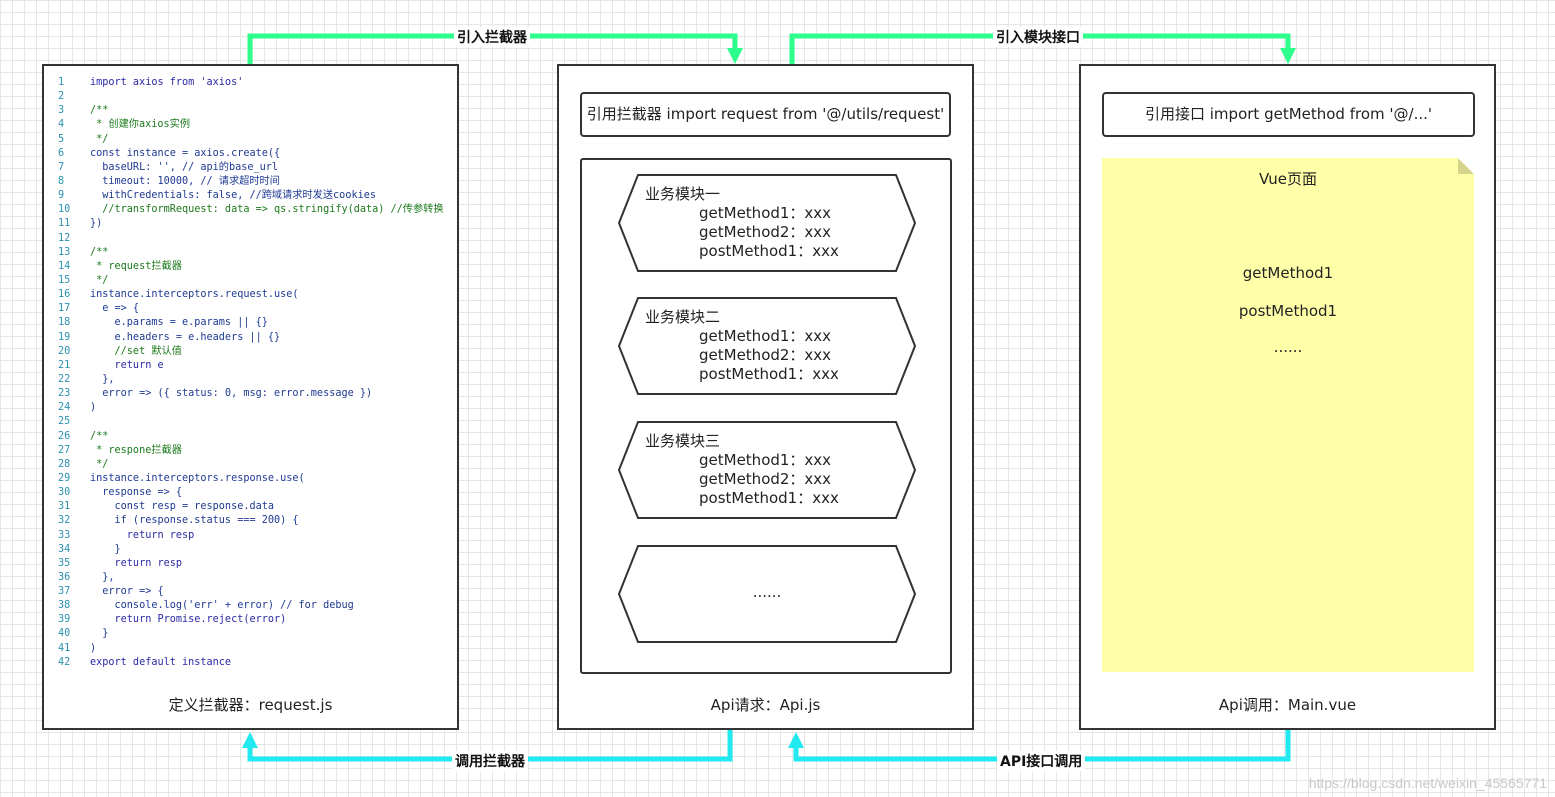 The width and height of the screenshot is (1555, 797). What do you see at coordinates (64, 535) in the screenshot?
I see `line-number: 33` at bounding box center [64, 535].